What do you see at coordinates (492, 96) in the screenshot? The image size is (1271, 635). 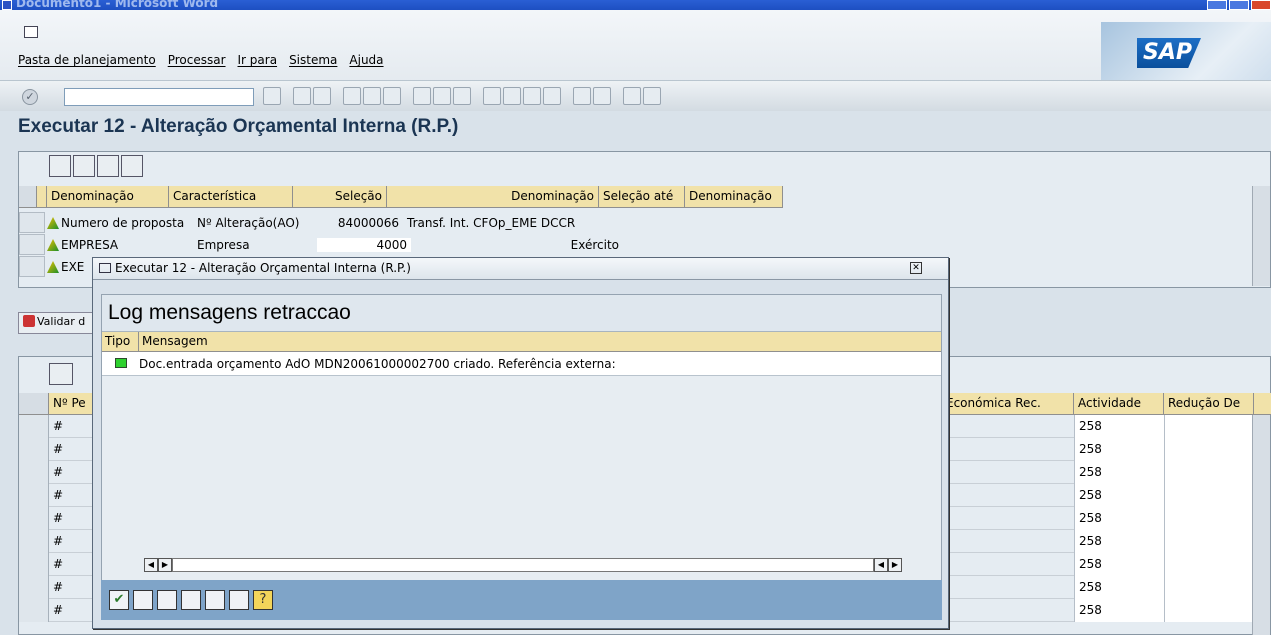 I see `first-page-icon` at bounding box center [492, 96].